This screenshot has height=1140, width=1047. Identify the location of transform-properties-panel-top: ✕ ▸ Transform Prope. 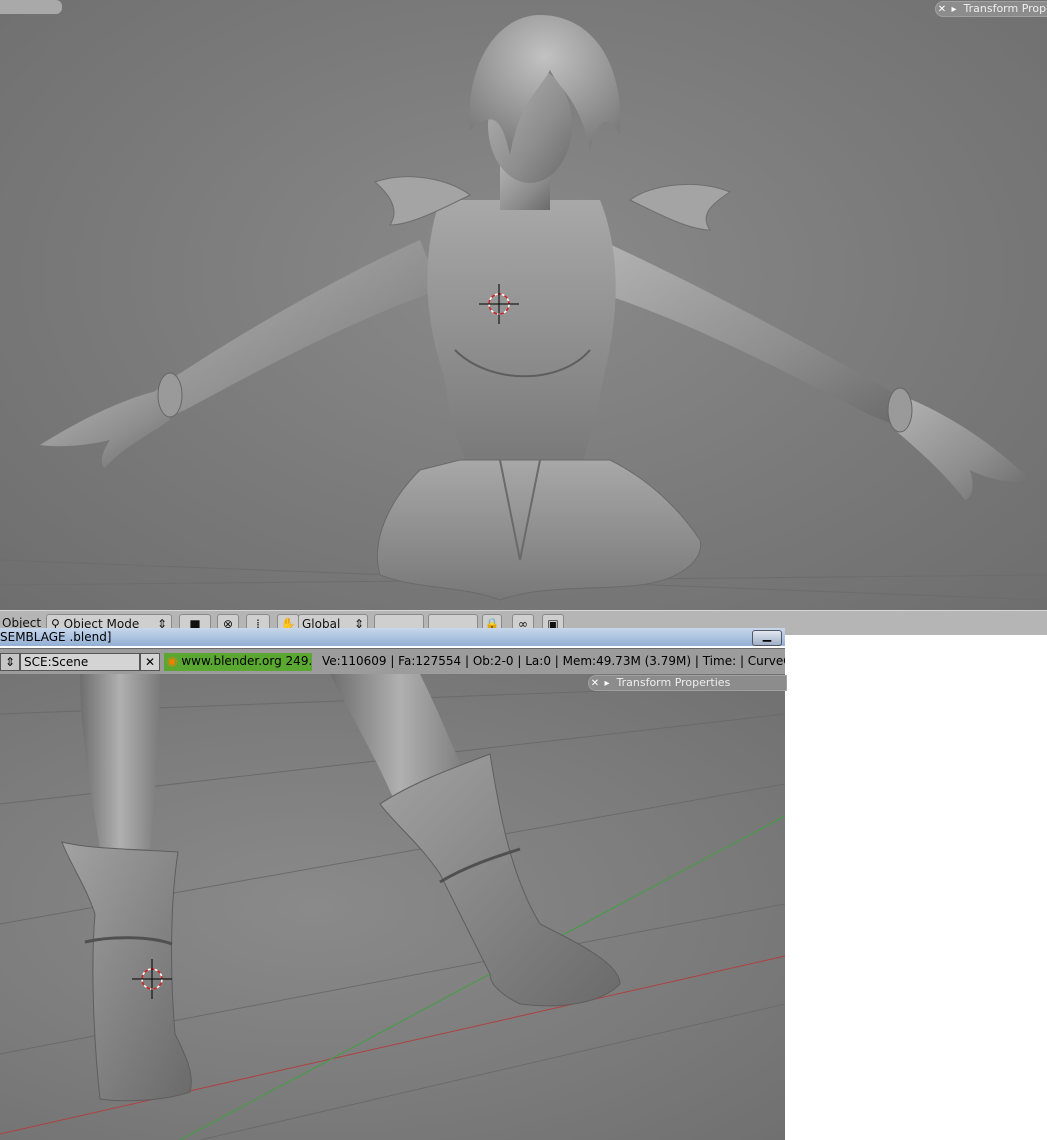
(991, 9).